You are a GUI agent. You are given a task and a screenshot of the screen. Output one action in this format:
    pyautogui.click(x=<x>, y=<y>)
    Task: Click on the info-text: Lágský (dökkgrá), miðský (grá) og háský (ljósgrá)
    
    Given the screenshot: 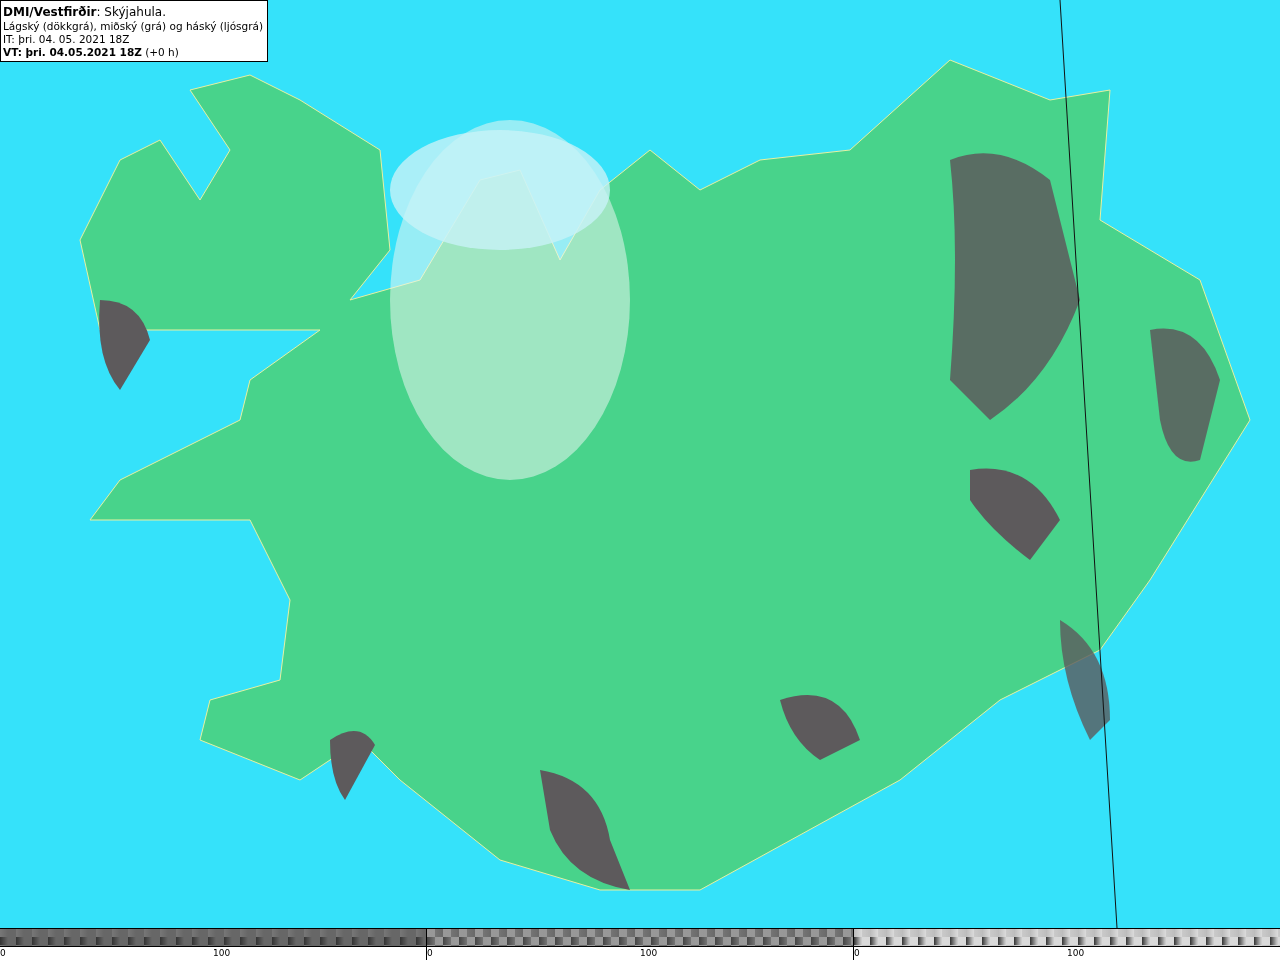 What is the action you would take?
    pyautogui.click(x=133, y=26)
    